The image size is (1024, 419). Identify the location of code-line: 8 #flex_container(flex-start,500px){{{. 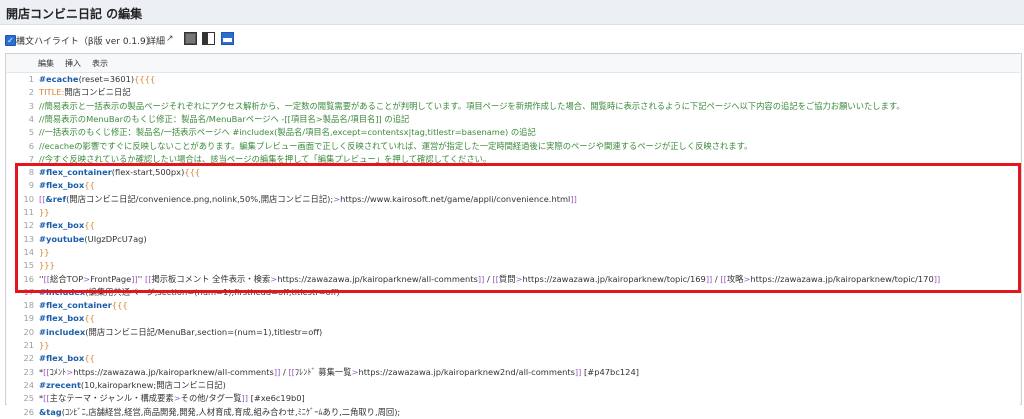
(513, 172).